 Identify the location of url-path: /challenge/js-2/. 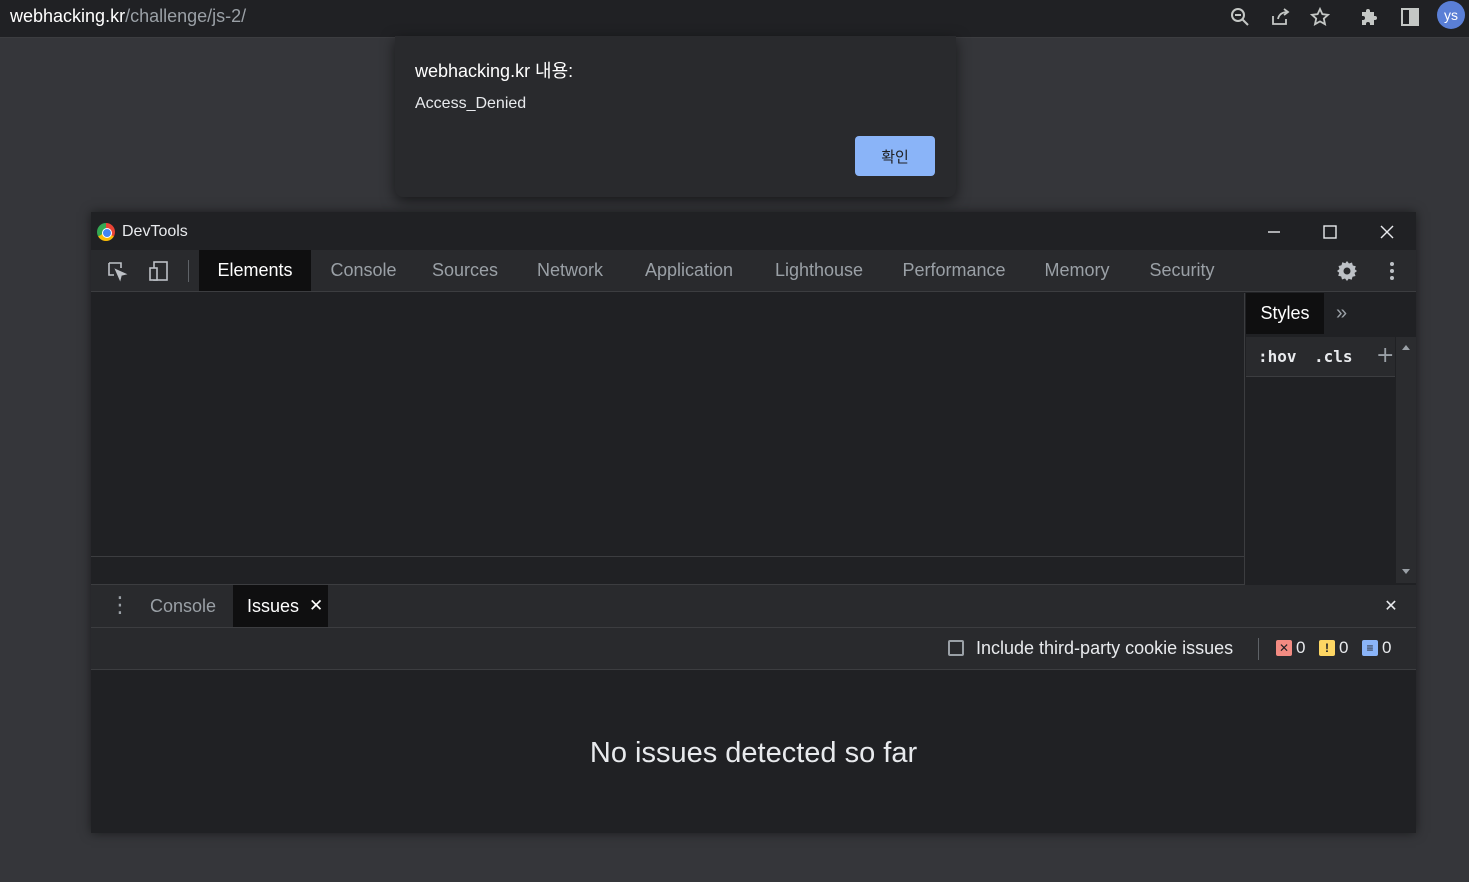
(186, 16).